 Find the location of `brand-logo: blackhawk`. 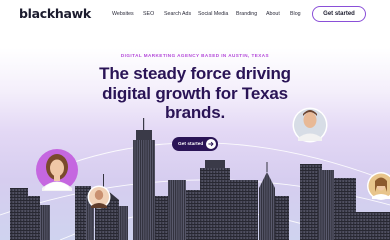

brand-logo: blackhawk is located at coordinates (55, 13).